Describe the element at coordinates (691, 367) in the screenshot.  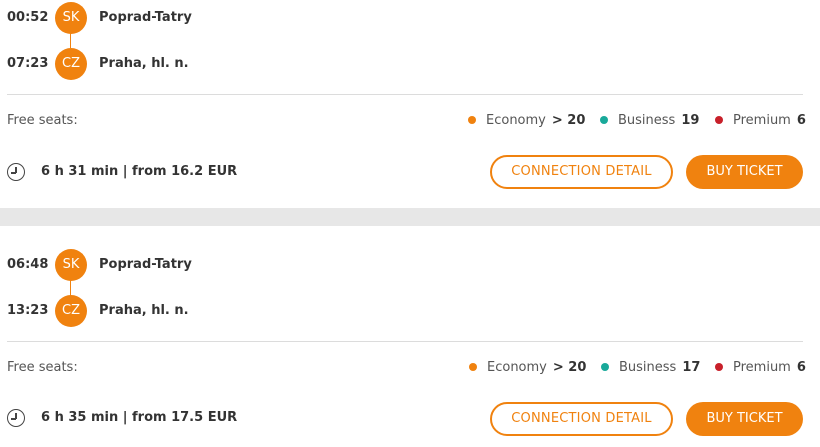
I see `business-count: 17` at that location.